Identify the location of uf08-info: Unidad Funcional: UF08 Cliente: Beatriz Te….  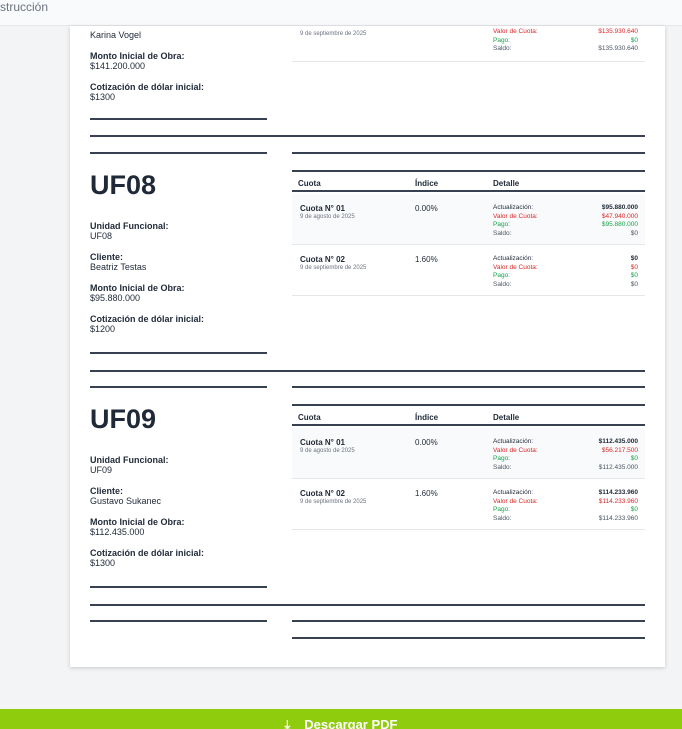
(147, 283).